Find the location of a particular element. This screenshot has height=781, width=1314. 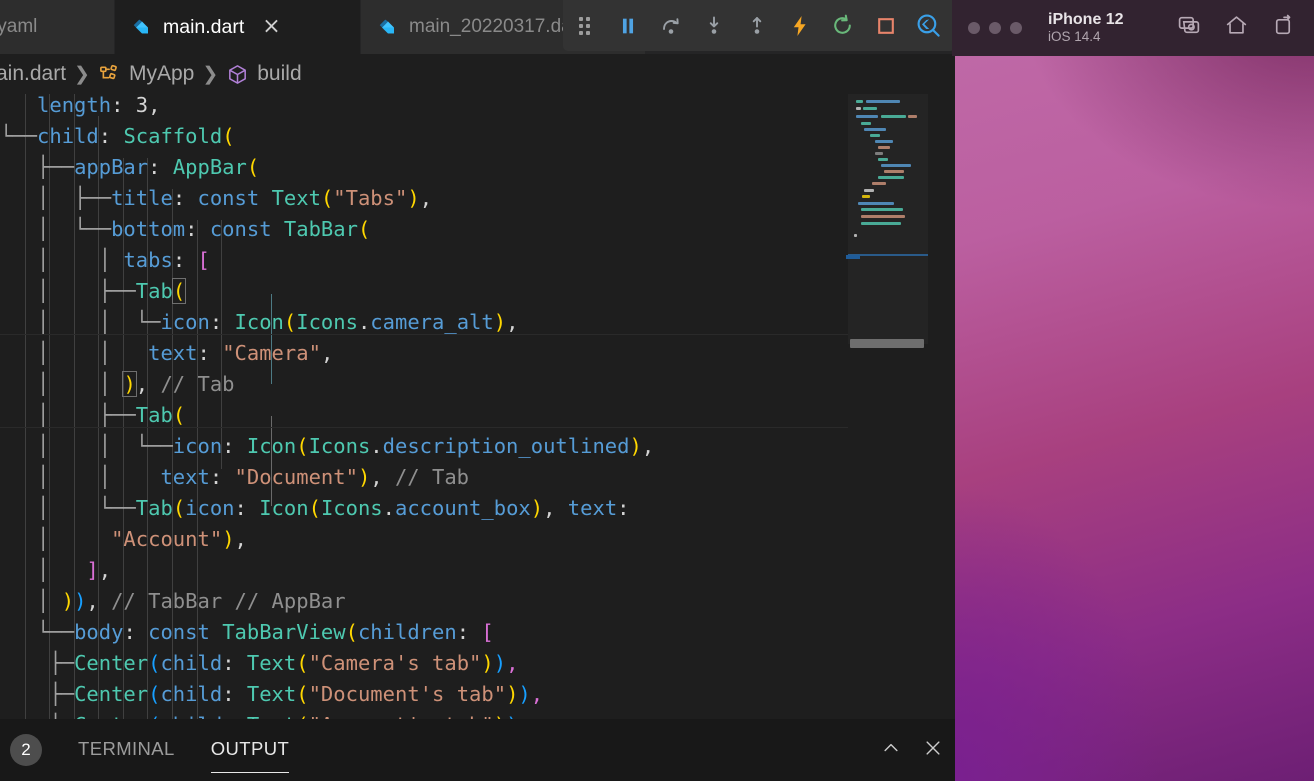

hot-reload-icon is located at coordinates (799, 25).